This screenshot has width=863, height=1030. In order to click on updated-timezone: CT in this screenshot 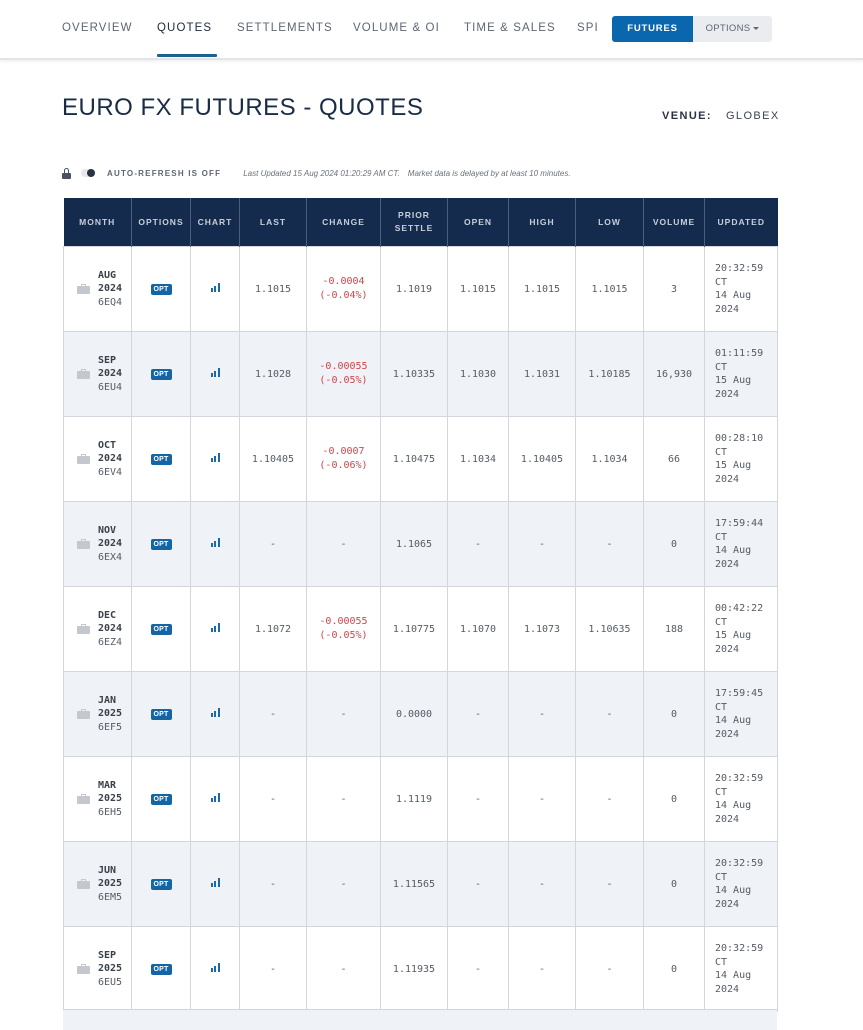, I will do `click(721, 792)`.